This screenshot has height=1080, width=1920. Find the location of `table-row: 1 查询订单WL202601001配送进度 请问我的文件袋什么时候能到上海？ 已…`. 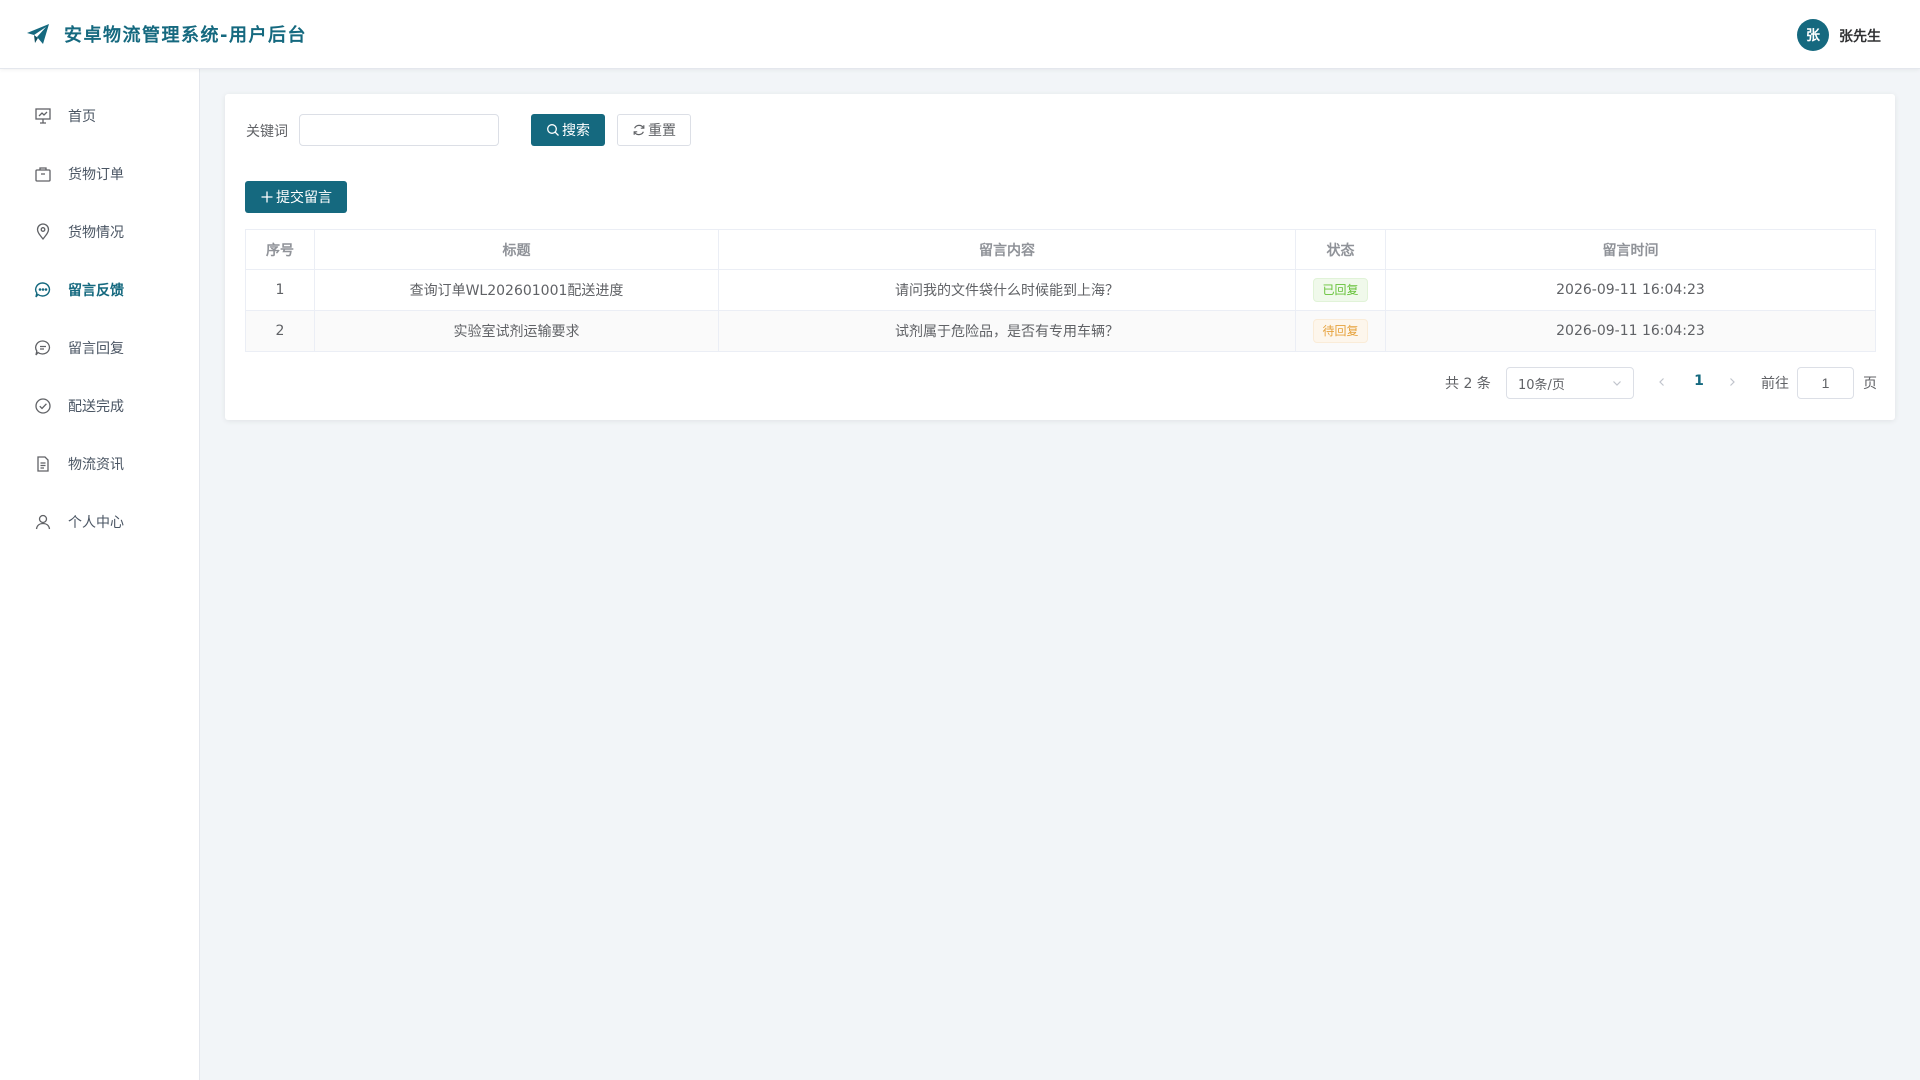

table-row: 1 查询订单WL202601001配送进度 请问我的文件袋什么时候能到上海？ 已… is located at coordinates (1060, 290).